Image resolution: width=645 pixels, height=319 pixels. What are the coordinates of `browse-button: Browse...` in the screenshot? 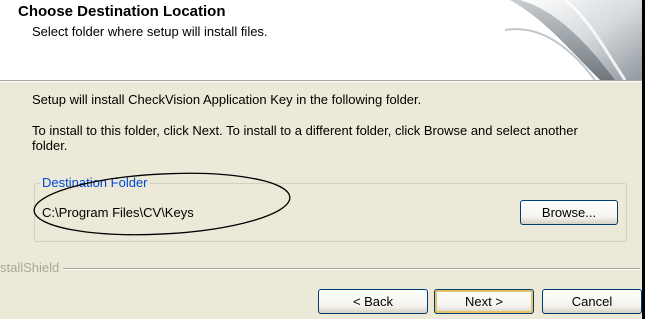 It's located at (569, 212).